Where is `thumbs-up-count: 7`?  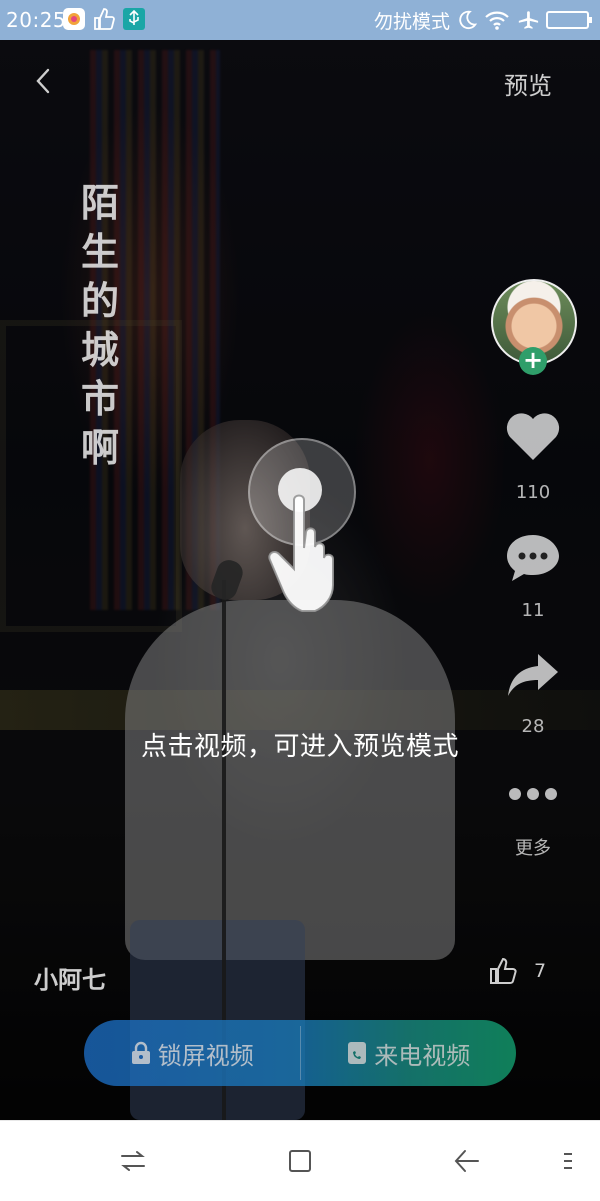 thumbs-up-count: 7 is located at coordinates (540, 971).